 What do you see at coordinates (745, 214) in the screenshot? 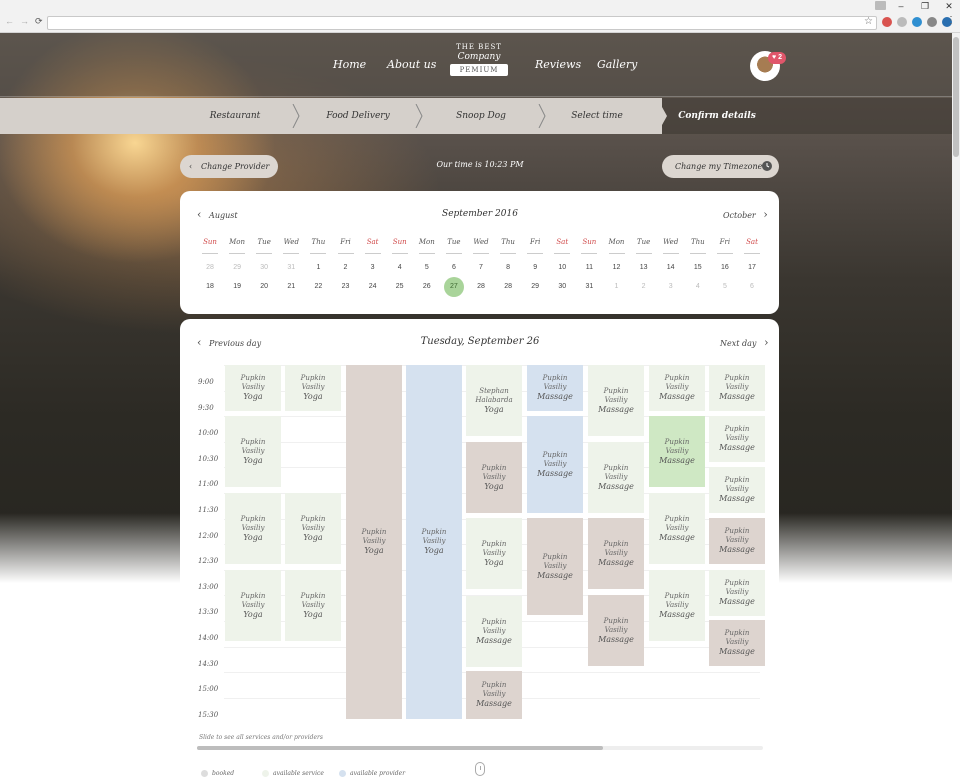
I see `next-month-link: October ›` at bounding box center [745, 214].